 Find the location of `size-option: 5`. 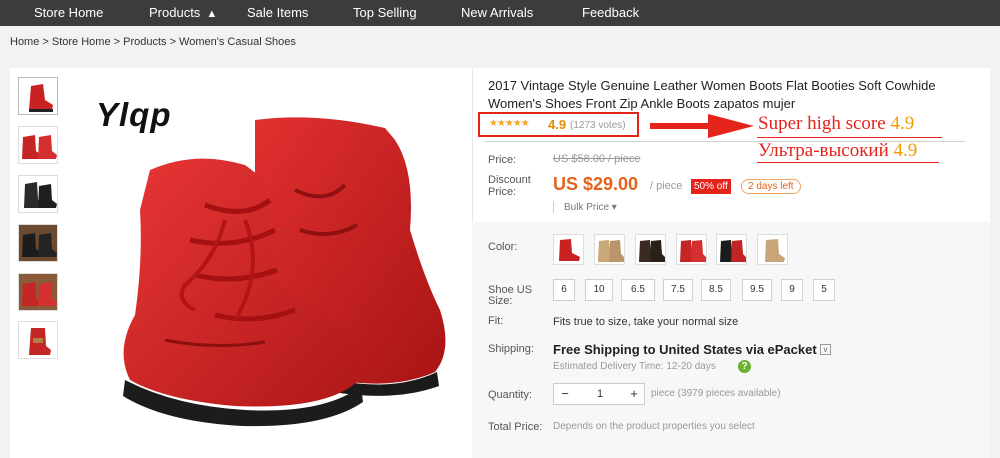

size-option: 5 is located at coordinates (824, 290).